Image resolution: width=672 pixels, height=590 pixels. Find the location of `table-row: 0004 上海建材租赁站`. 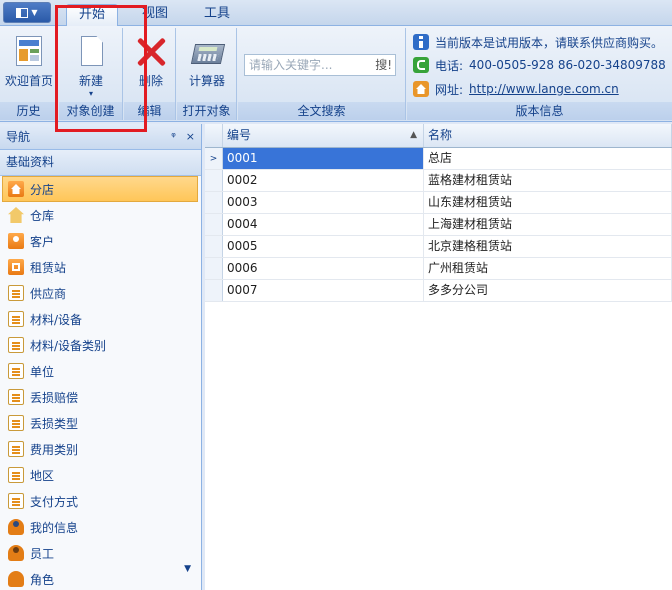

table-row: 0004 上海建材租赁站 is located at coordinates (438, 225).